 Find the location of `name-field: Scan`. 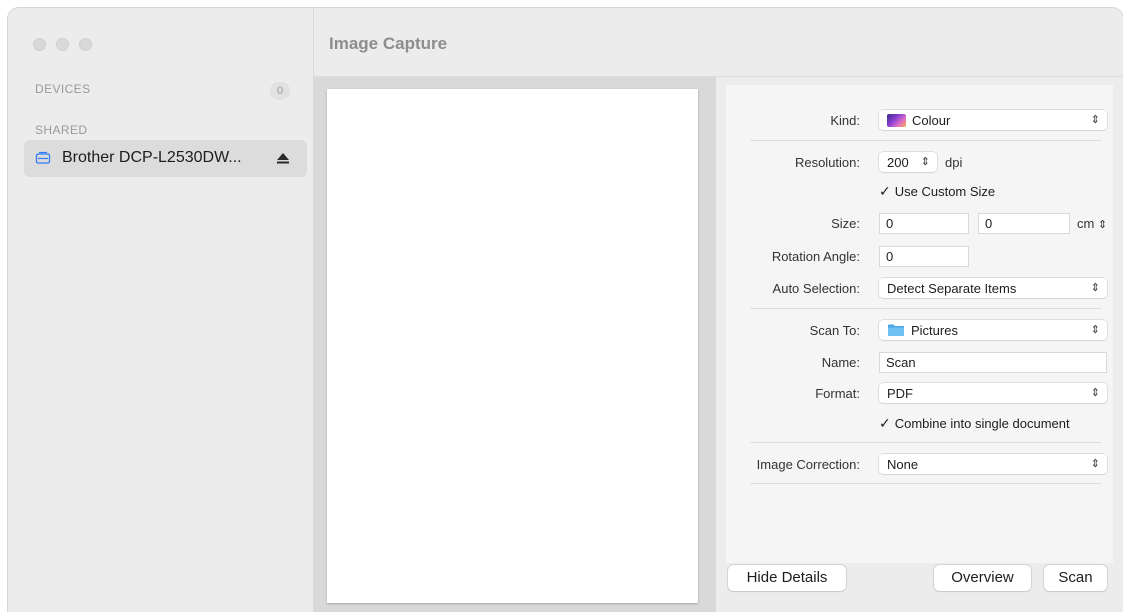

name-field: Scan is located at coordinates (993, 362).